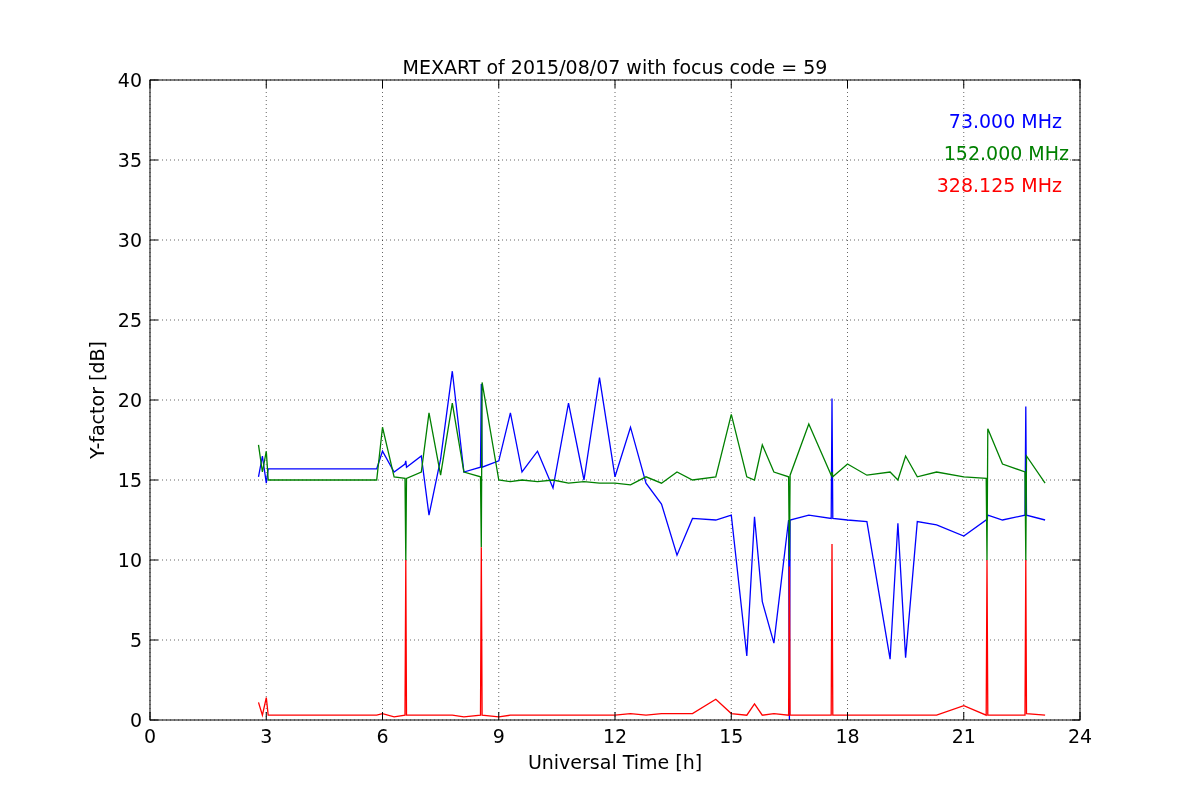 The image size is (1200, 800). Describe the element at coordinates (1080, 736) in the screenshot. I see `x-tick-label: 24` at that location.